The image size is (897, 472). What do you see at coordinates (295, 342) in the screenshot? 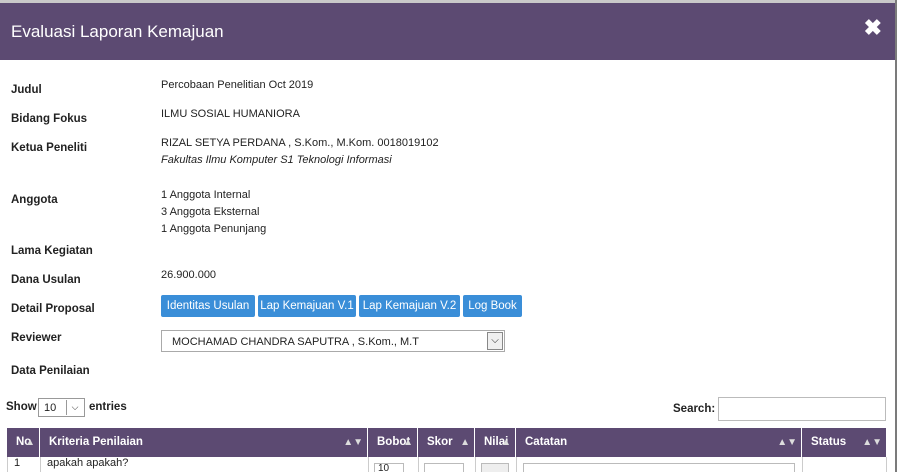
I see `reviewer-selected: MOCHAMAD CHANDRA SAPUTRA , S.Kom., M.T` at bounding box center [295, 342].